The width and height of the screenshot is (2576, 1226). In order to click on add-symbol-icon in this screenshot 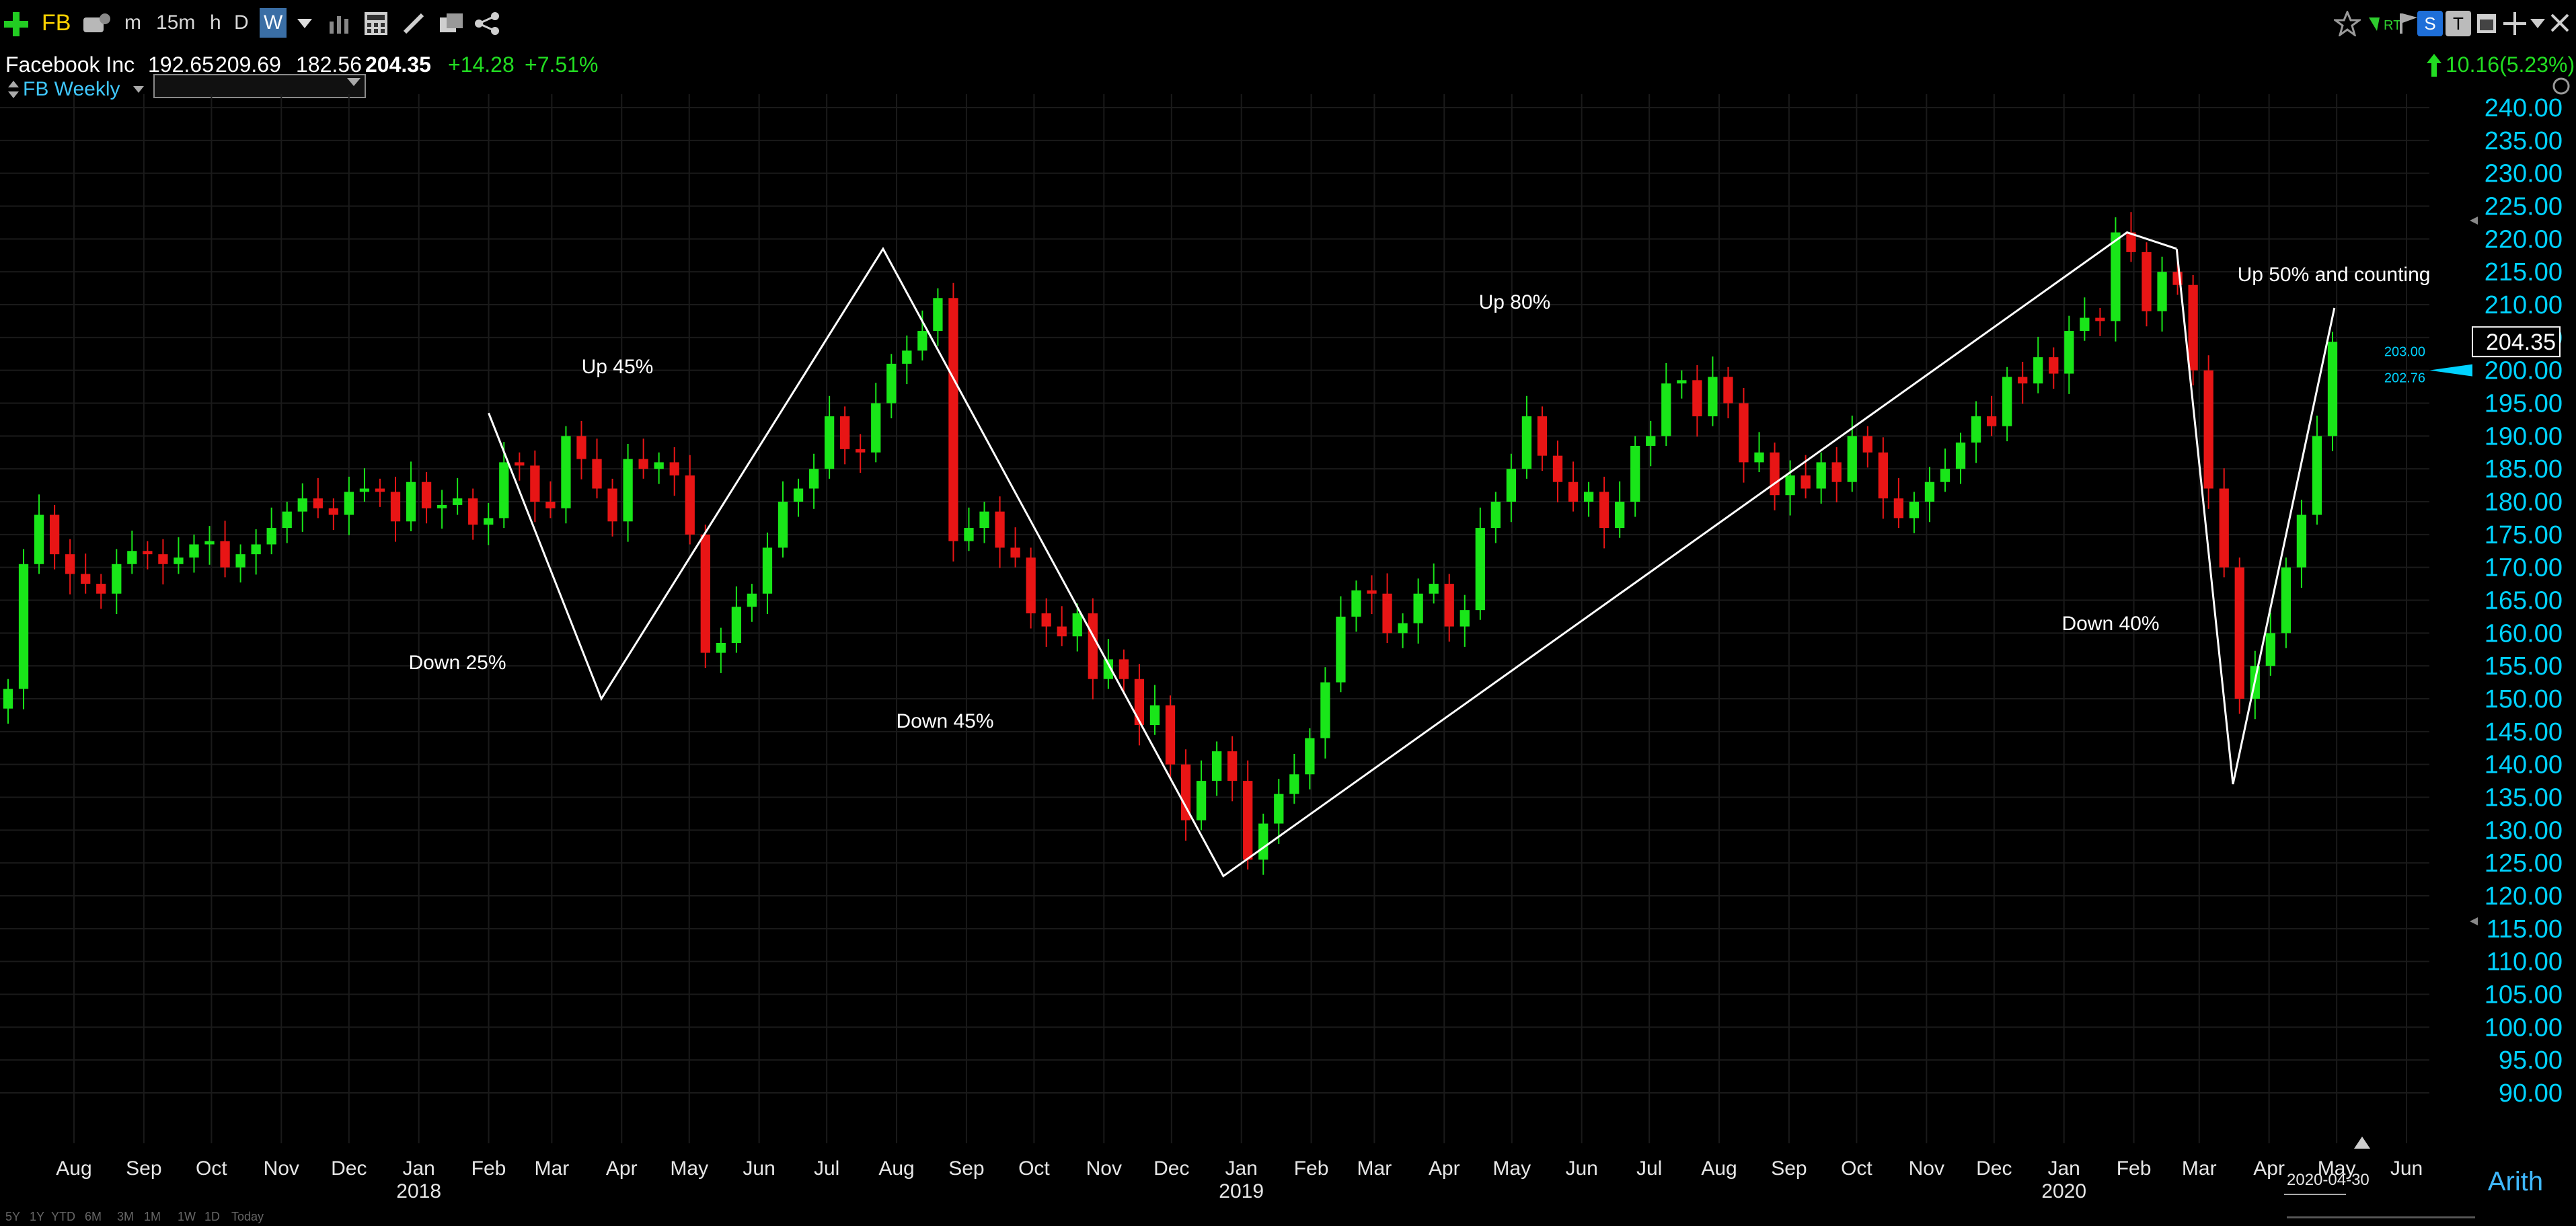, I will do `click(16, 25)`.